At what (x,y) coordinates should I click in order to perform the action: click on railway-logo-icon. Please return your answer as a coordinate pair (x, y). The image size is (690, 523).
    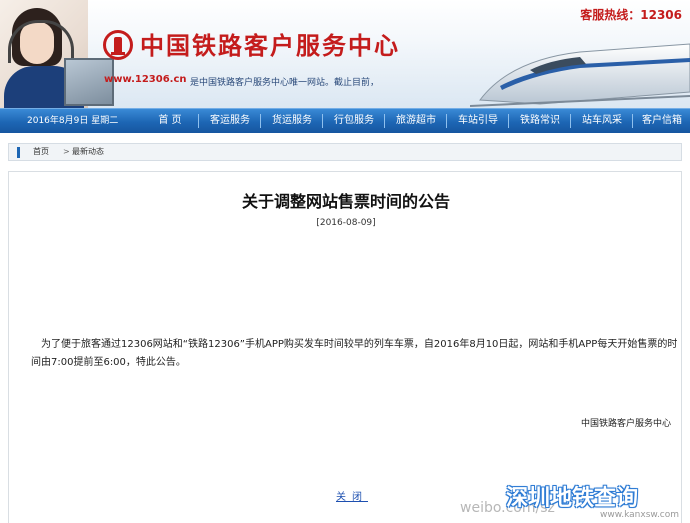
    Looking at the image, I should click on (118, 45).